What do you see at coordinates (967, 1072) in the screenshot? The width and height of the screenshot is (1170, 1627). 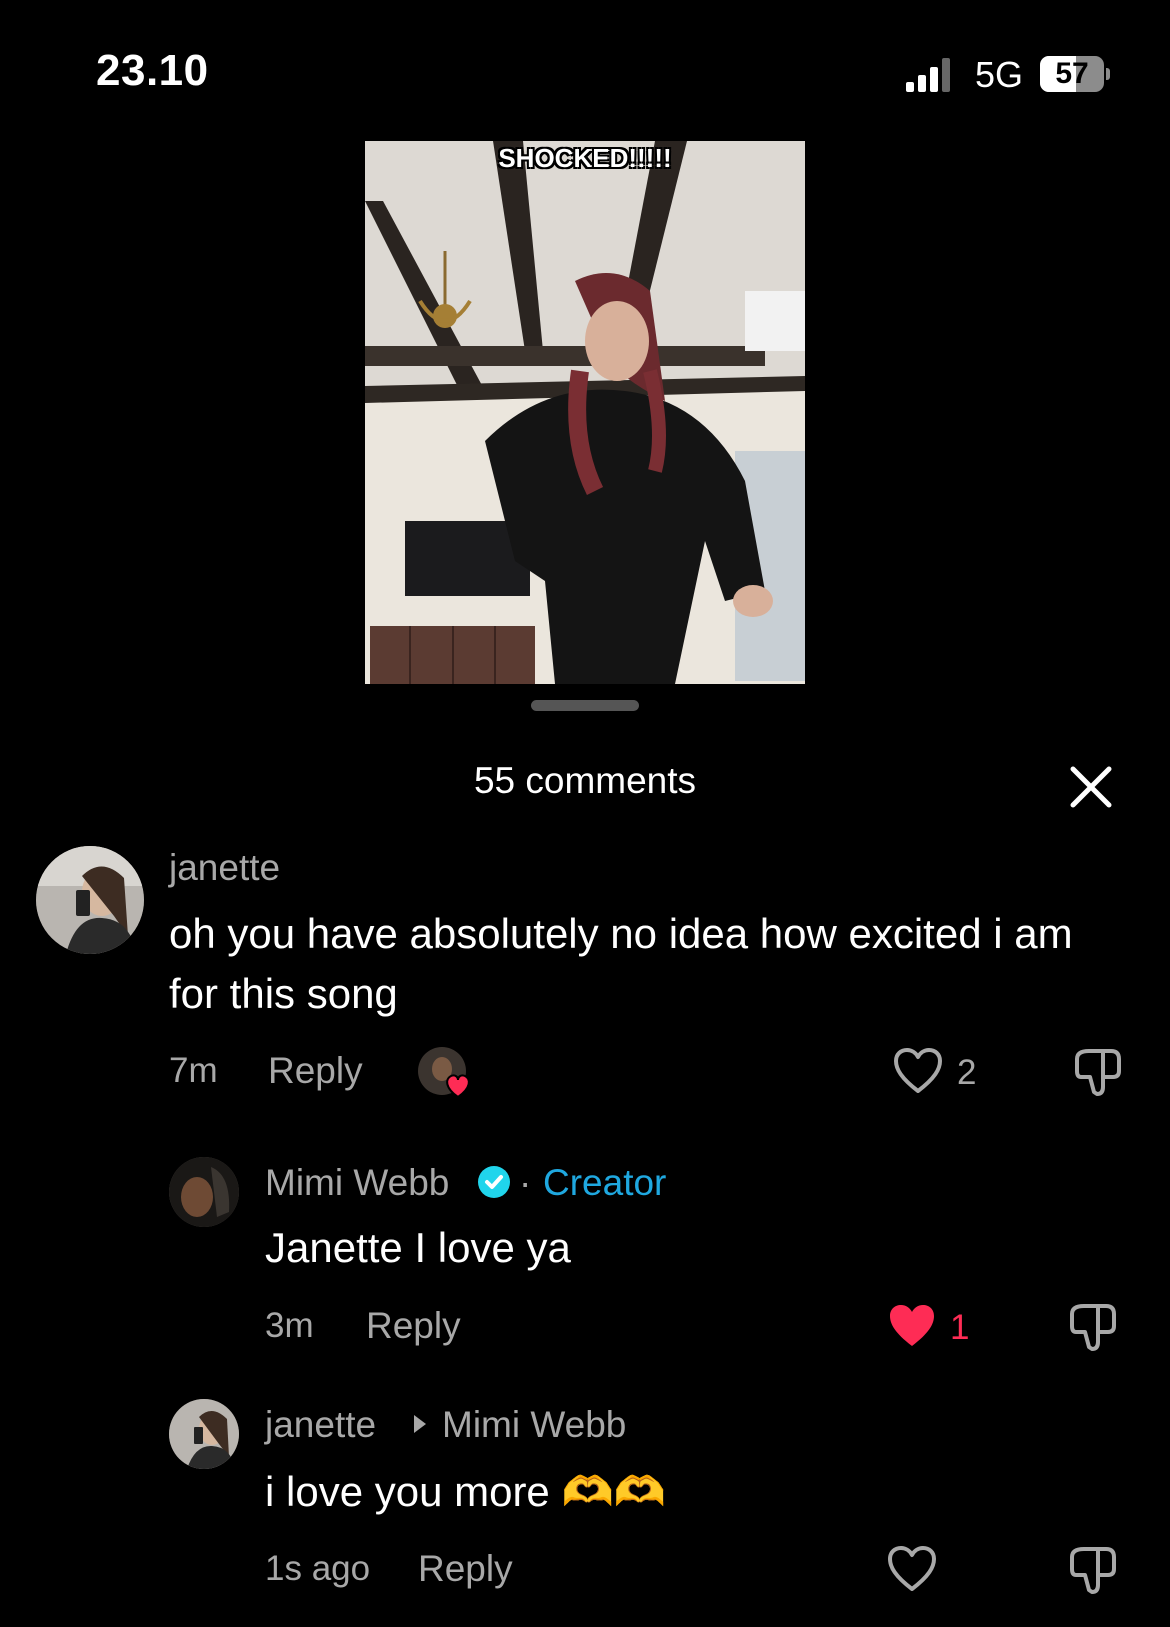 I see `like-count: 2` at bounding box center [967, 1072].